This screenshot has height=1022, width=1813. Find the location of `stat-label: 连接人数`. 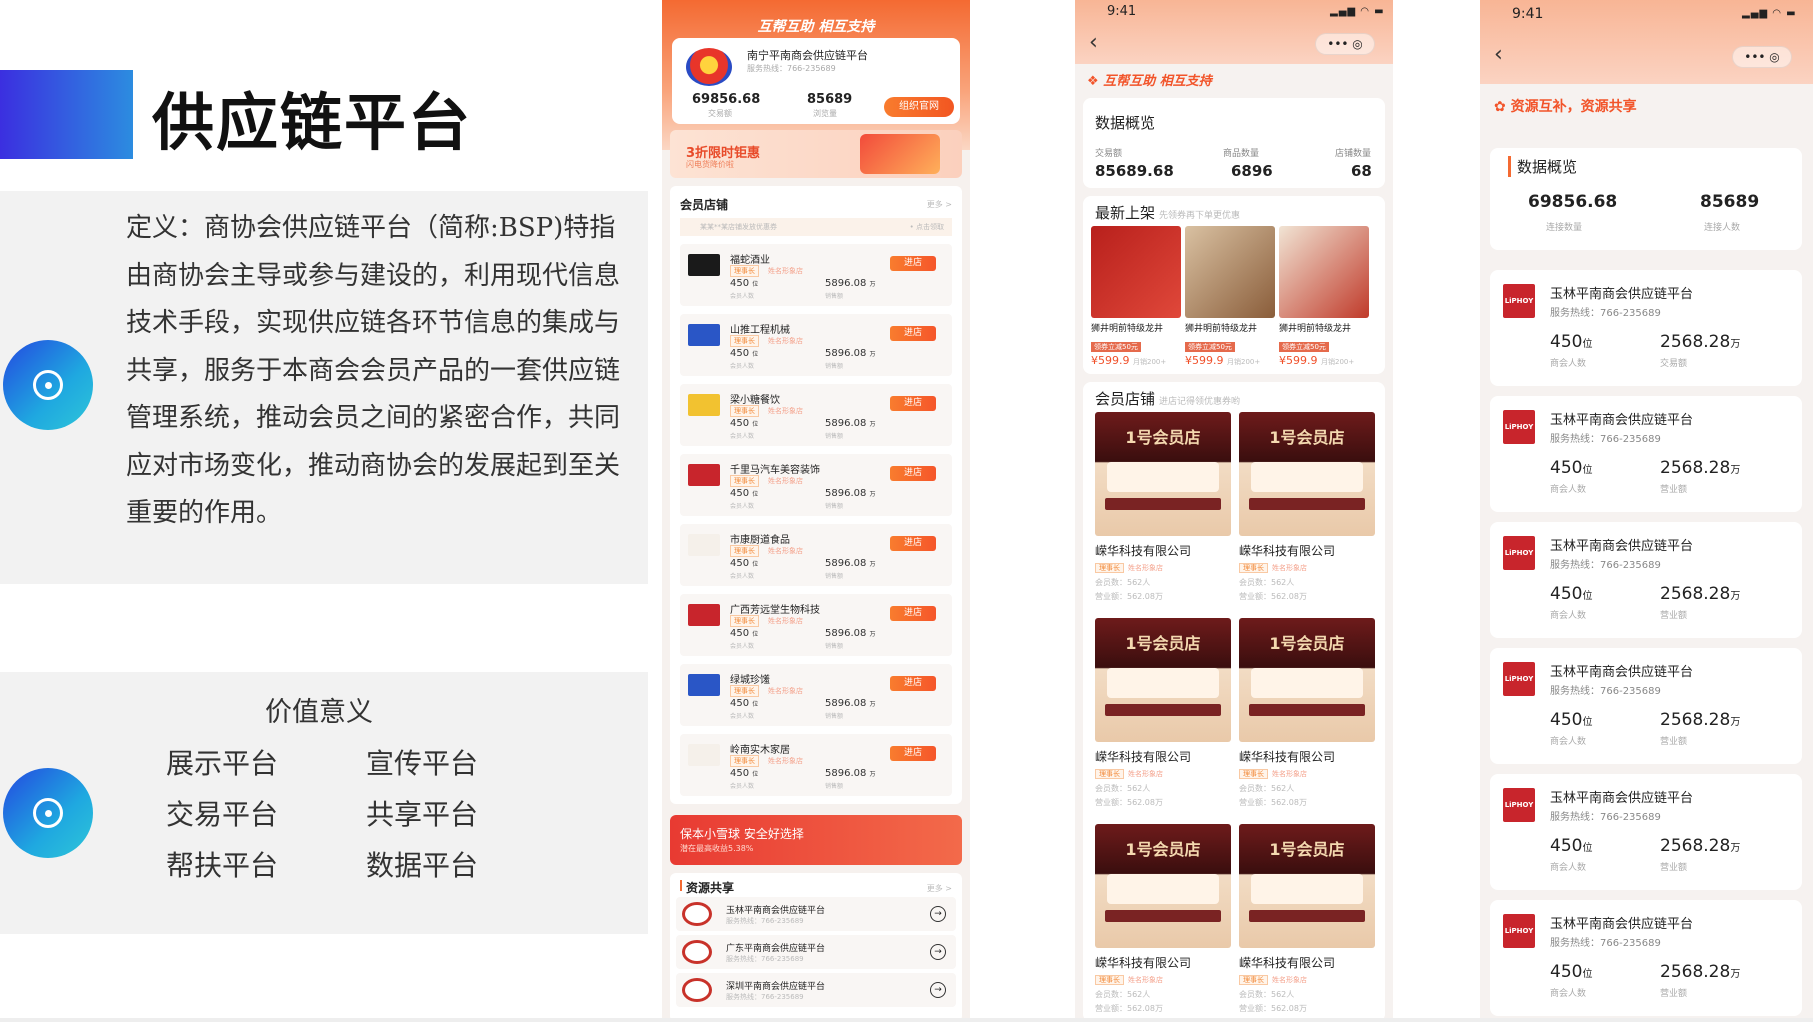

stat-label: 连接人数 is located at coordinates (1722, 228).